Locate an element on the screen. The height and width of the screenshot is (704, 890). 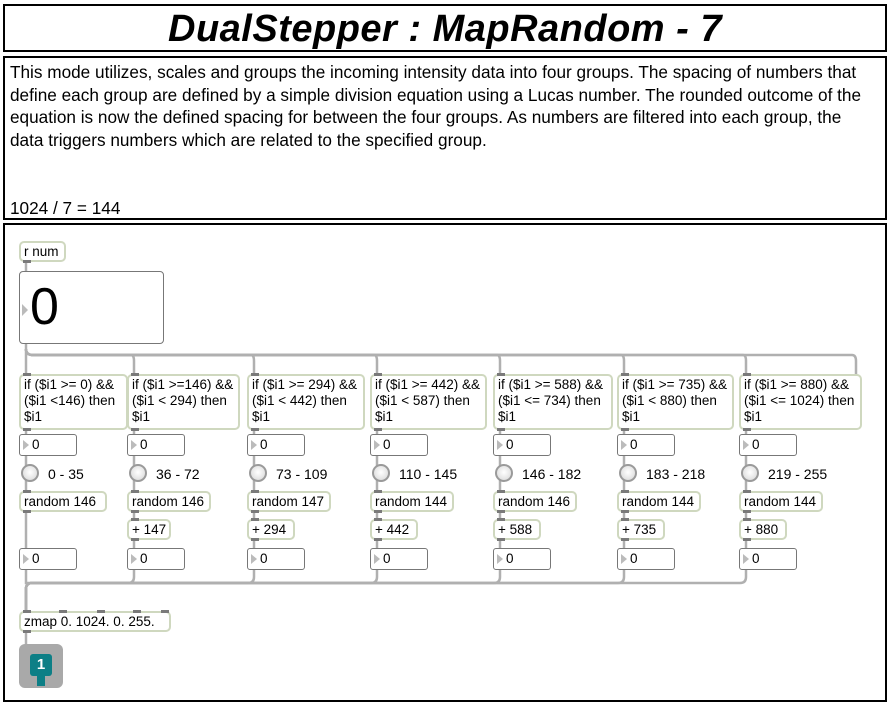
random-object: random 147 is located at coordinates (289, 501).